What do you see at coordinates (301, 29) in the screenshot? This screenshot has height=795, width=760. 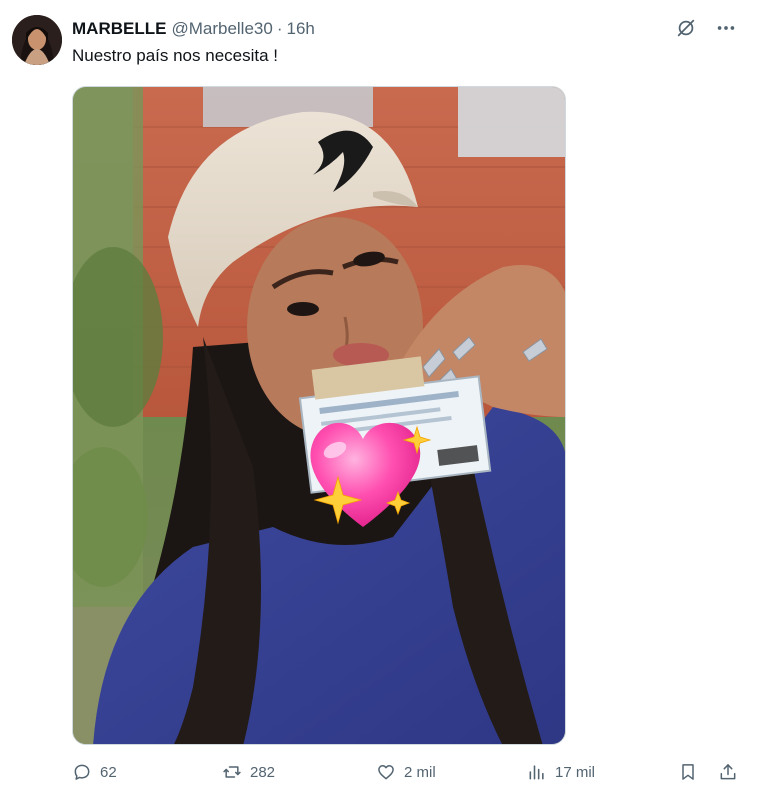 I see `timestamp: 16h` at bounding box center [301, 29].